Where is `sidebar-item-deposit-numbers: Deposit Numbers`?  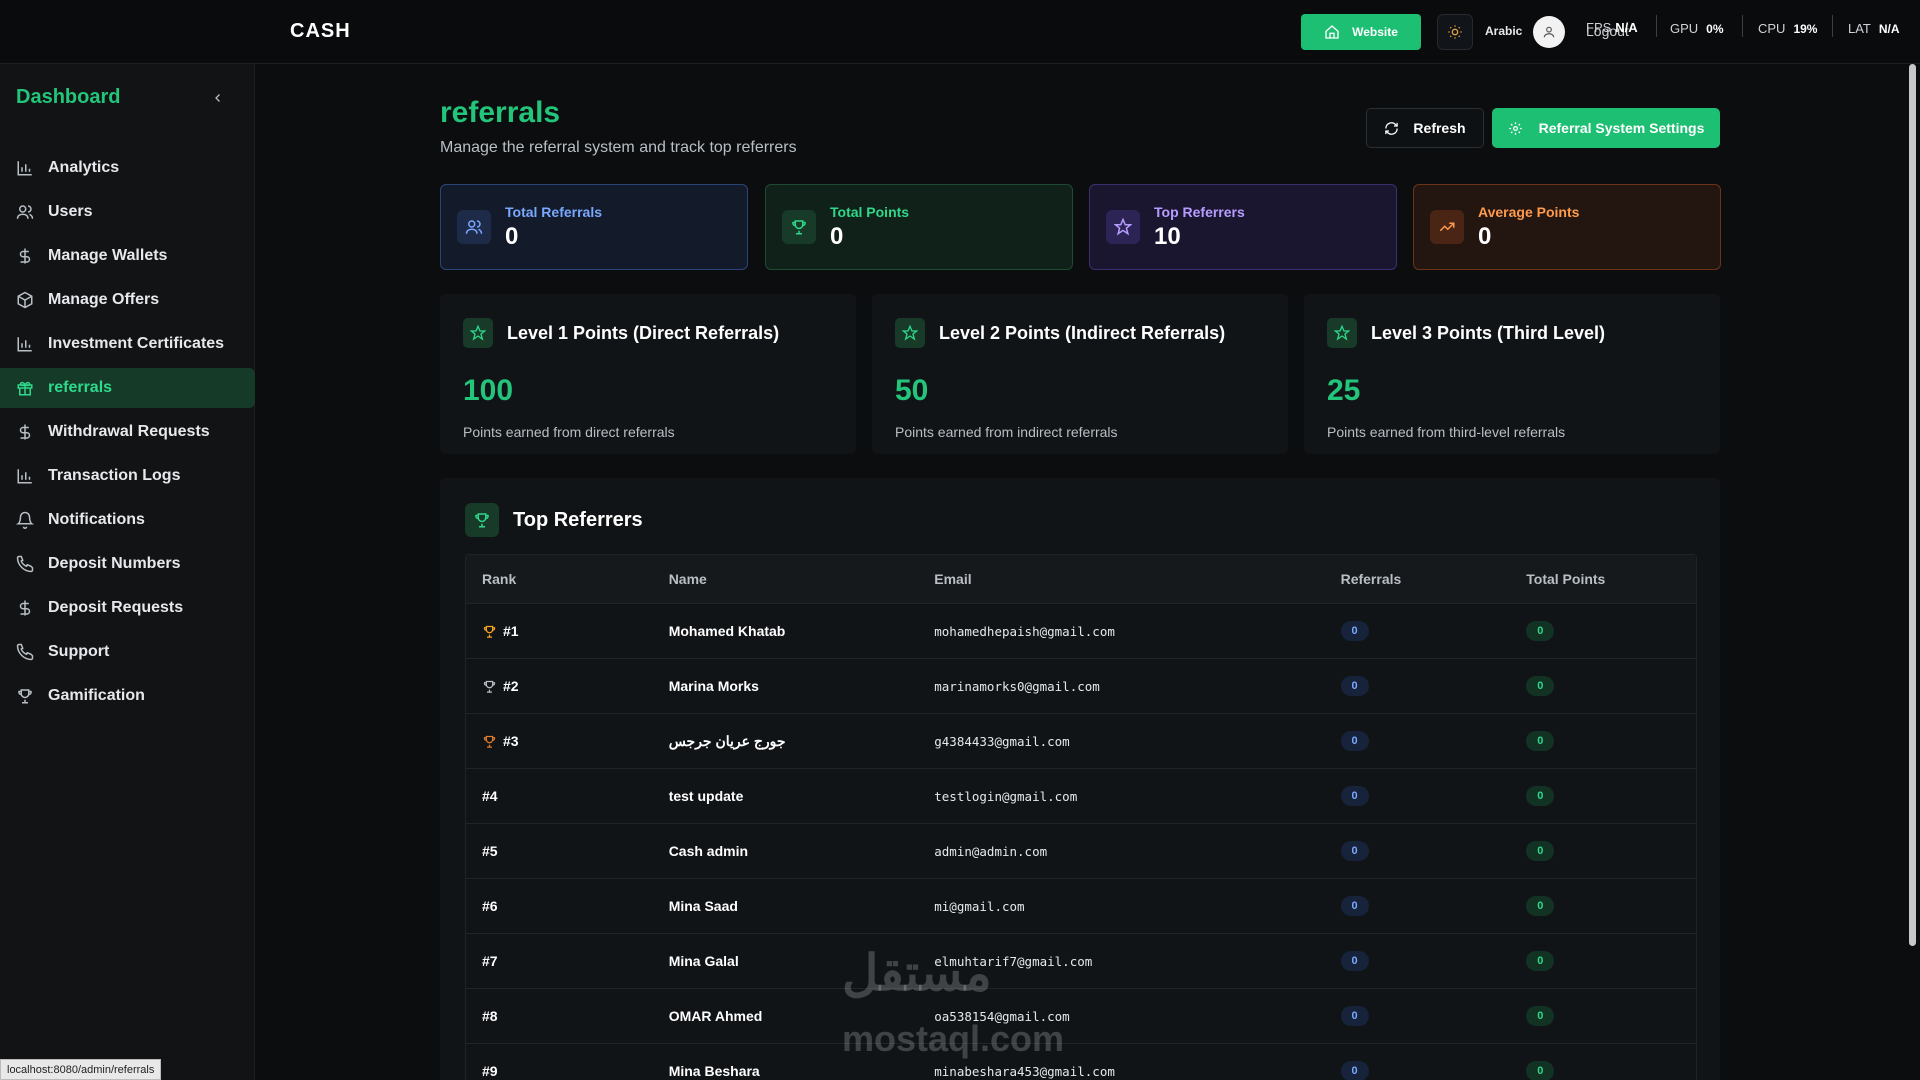 sidebar-item-deposit-numbers: Deposit Numbers is located at coordinates (127, 564).